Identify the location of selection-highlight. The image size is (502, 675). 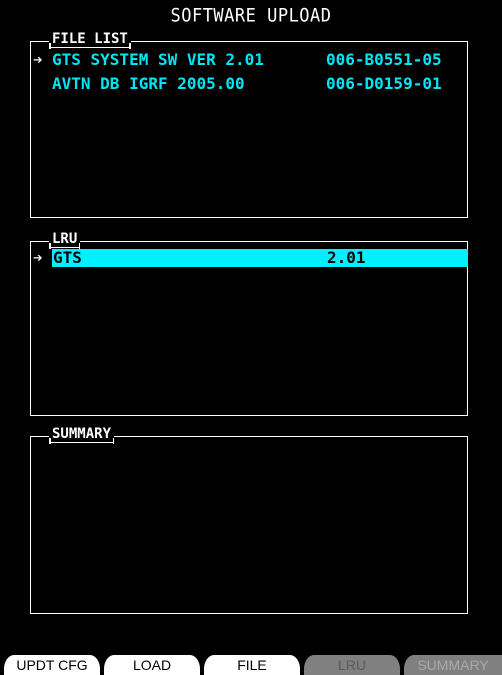
(260, 258).